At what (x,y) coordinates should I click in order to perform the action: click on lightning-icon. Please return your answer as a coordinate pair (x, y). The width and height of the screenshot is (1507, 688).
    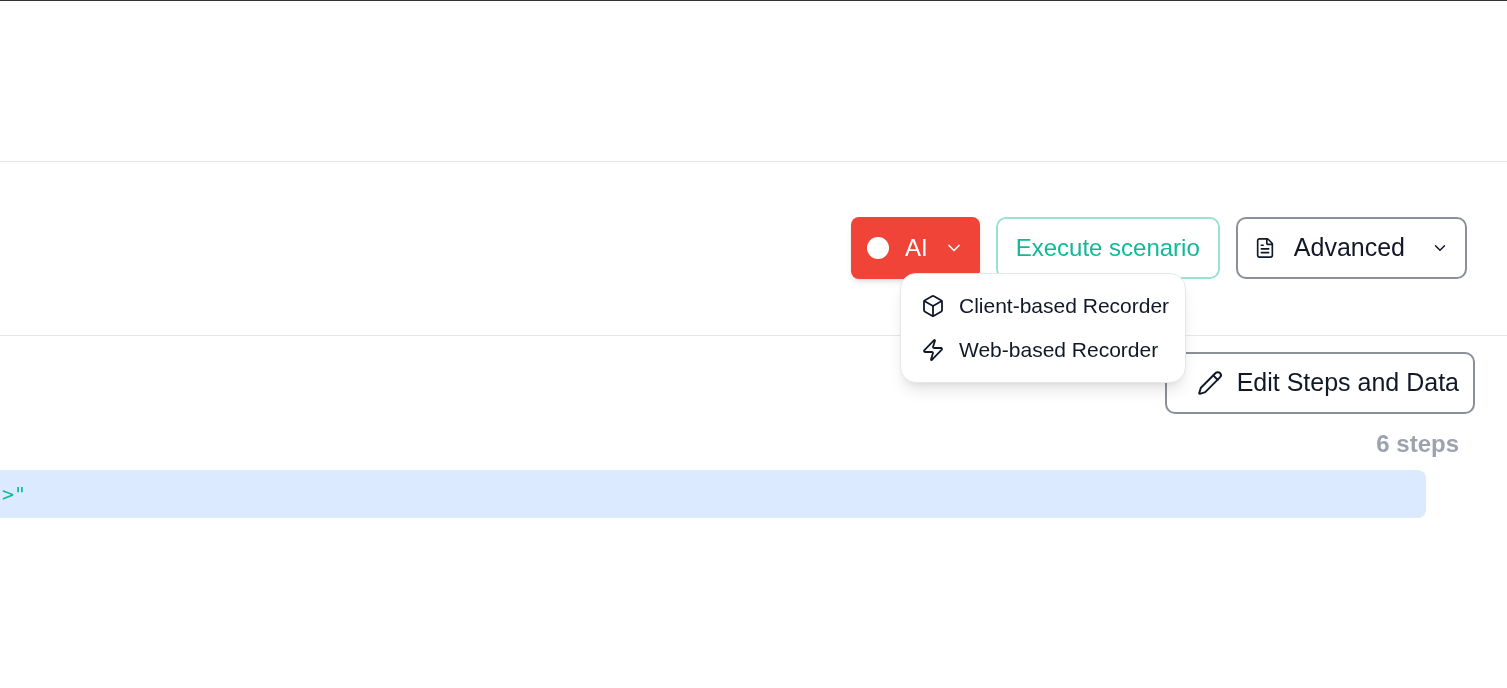
    Looking at the image, I should click on (933, 350).